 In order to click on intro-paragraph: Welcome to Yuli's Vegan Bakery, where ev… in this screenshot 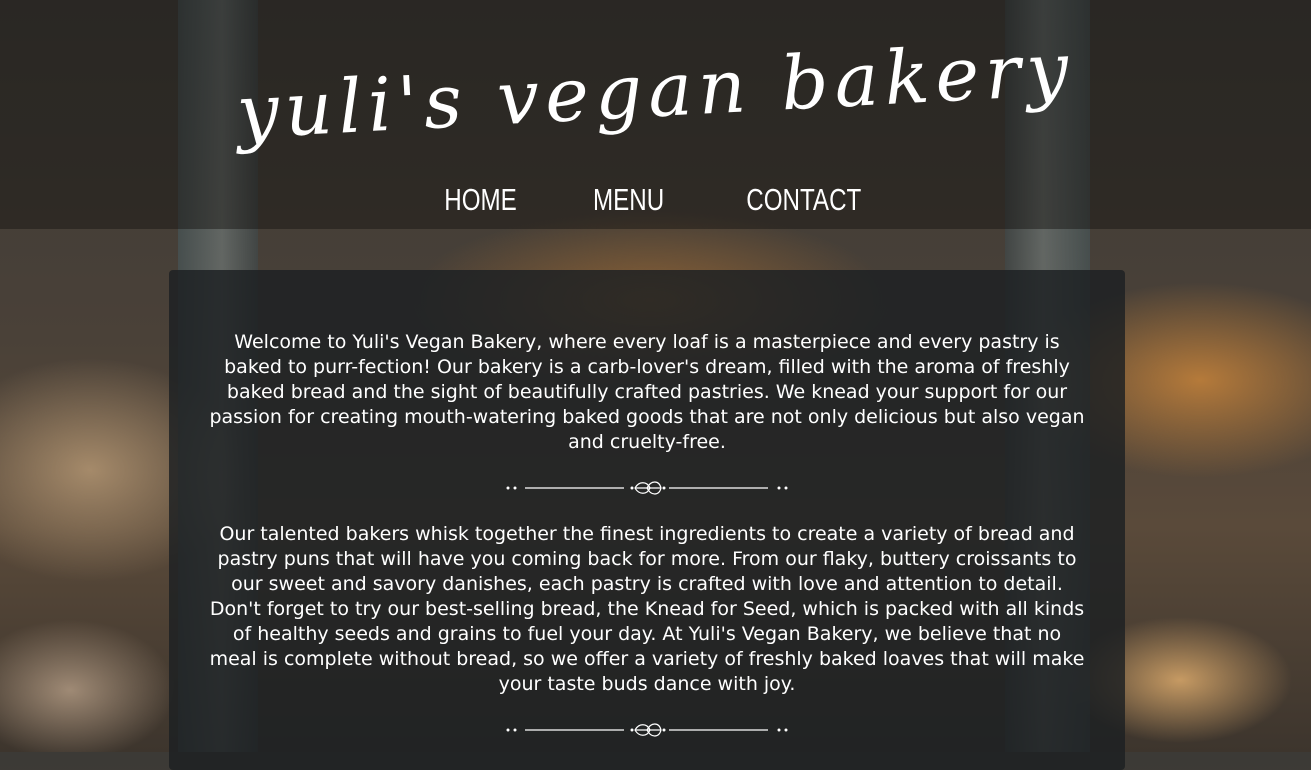, I will do `click(647, 392)`.